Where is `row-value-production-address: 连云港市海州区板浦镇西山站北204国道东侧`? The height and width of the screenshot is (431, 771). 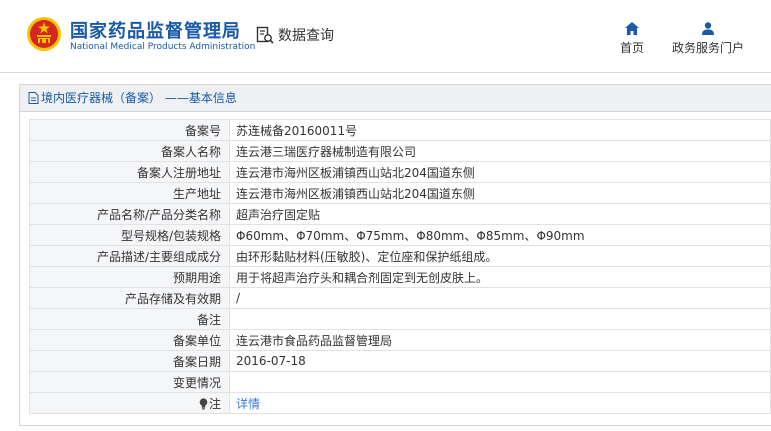 row-value-production-address: 连云港市海州区板浦镇西山站北204国道东侧 is located at coordinates (500, 193).